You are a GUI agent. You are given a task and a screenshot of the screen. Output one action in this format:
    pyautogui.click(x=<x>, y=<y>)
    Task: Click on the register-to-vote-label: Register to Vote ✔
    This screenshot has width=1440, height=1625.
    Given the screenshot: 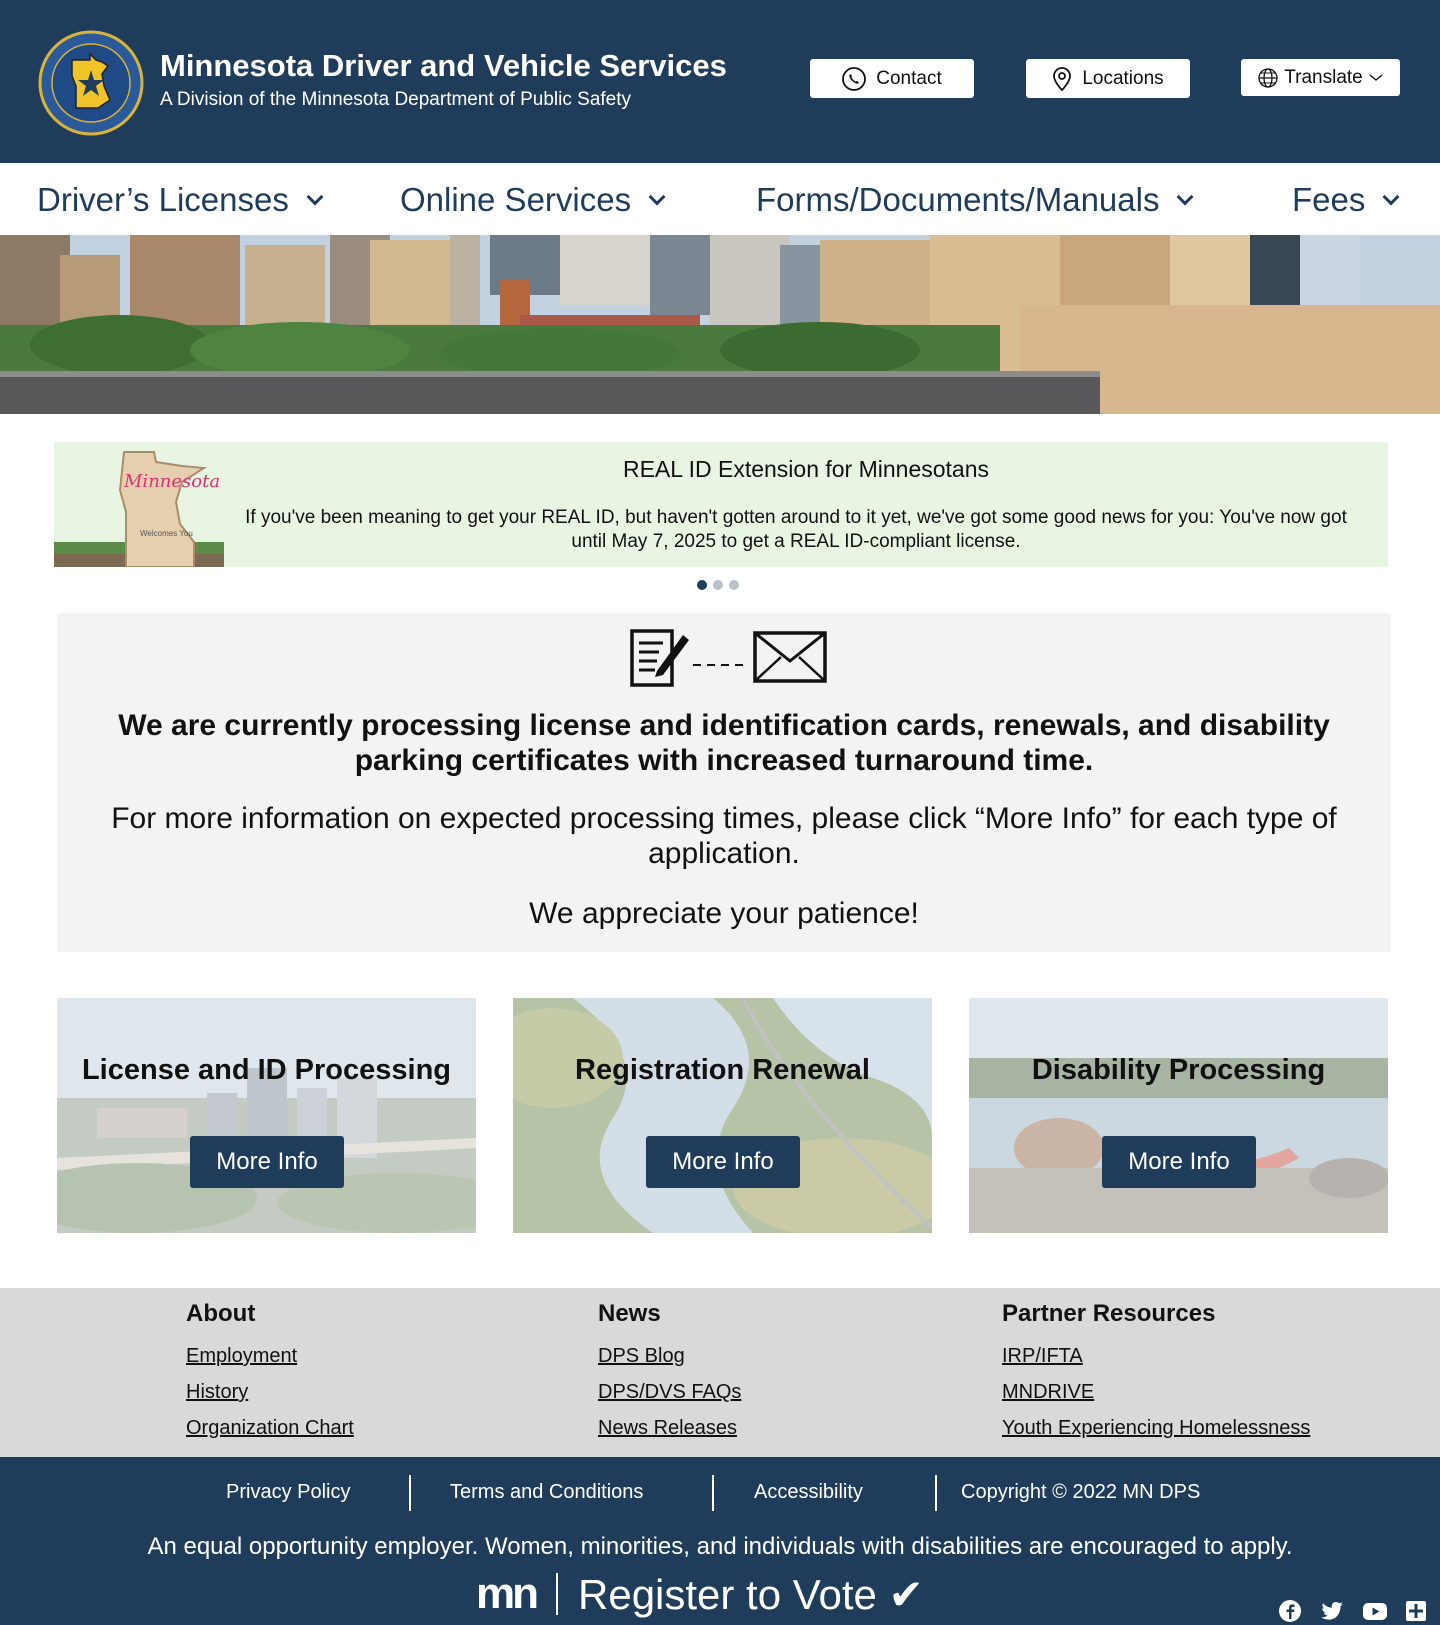 What is the action you would take?
    pyautogui.click(x=751, y=1594)
    